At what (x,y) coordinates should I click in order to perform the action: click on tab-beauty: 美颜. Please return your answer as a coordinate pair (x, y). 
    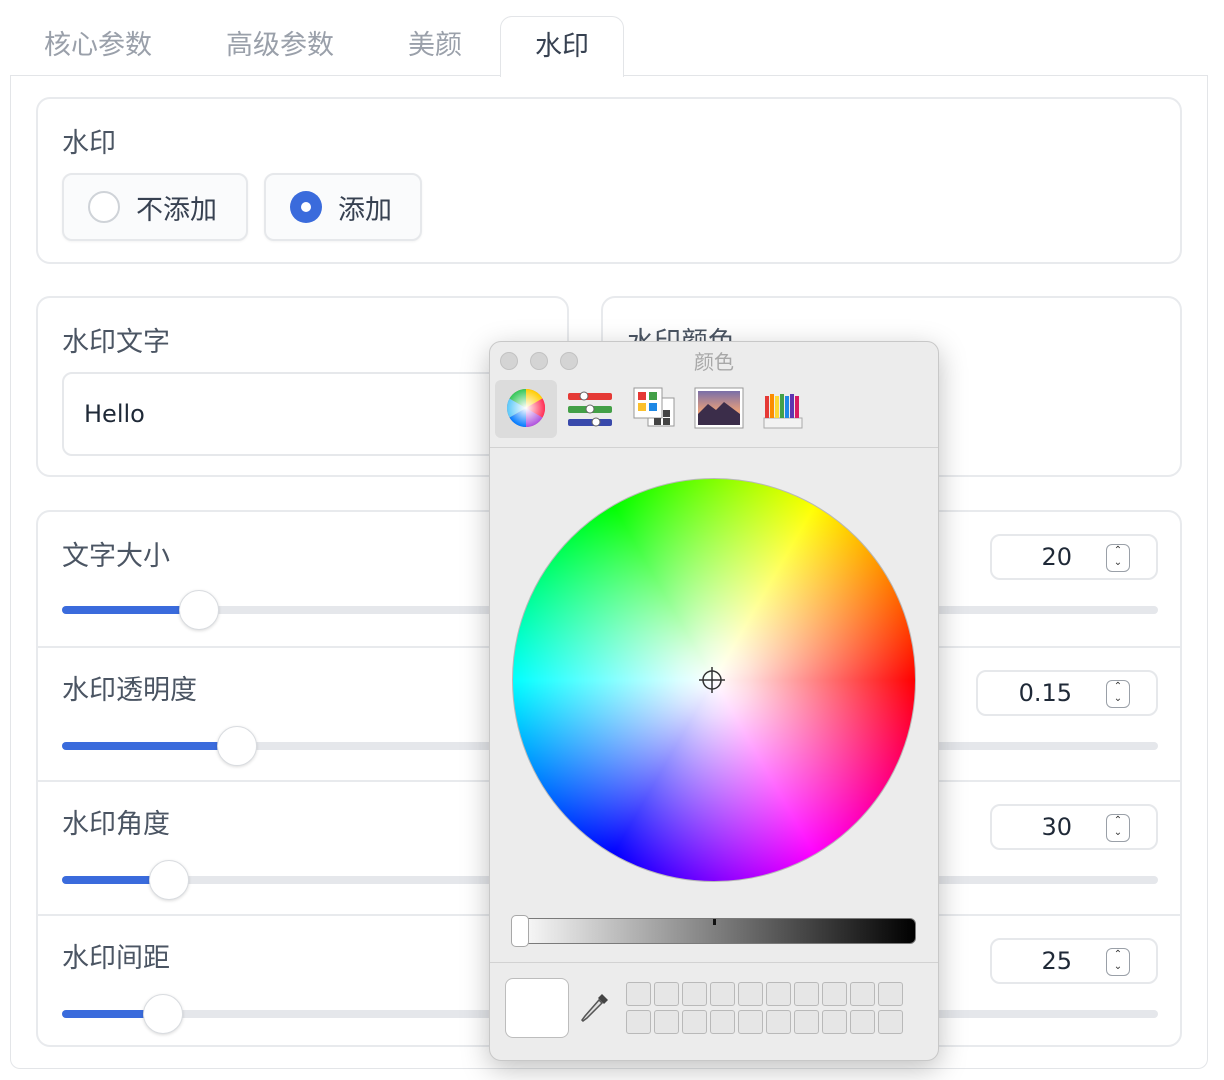
    Looking at the image, I should click on (435, 46).